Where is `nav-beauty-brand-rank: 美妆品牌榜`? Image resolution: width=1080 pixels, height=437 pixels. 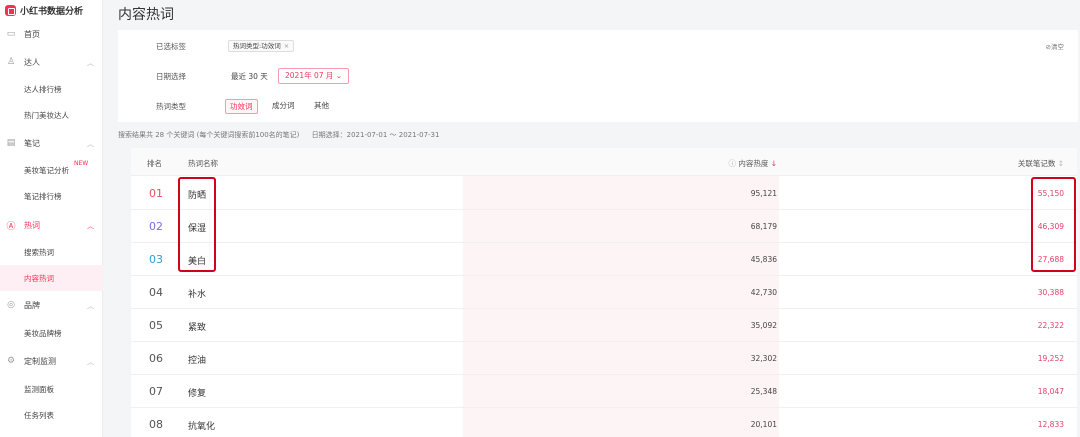 nav-beauty-brand-rank: 美妆品牌榜 is located at coordinates (51, 333).